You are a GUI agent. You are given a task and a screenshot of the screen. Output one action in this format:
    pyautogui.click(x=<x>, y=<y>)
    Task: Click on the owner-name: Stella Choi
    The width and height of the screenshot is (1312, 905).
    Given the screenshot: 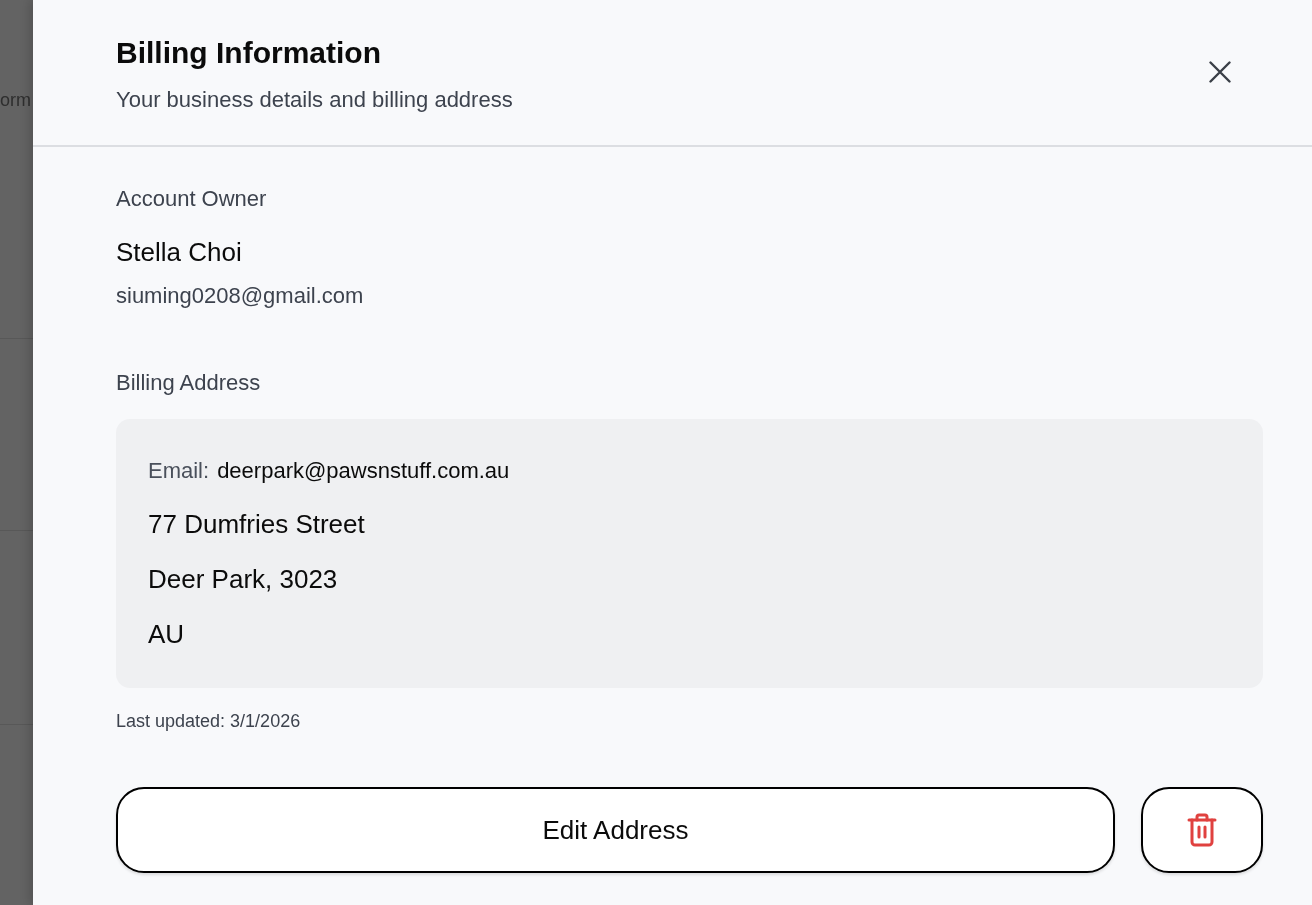 What is the action you would take?
    pyautogui.click(x=179, y=252)
    